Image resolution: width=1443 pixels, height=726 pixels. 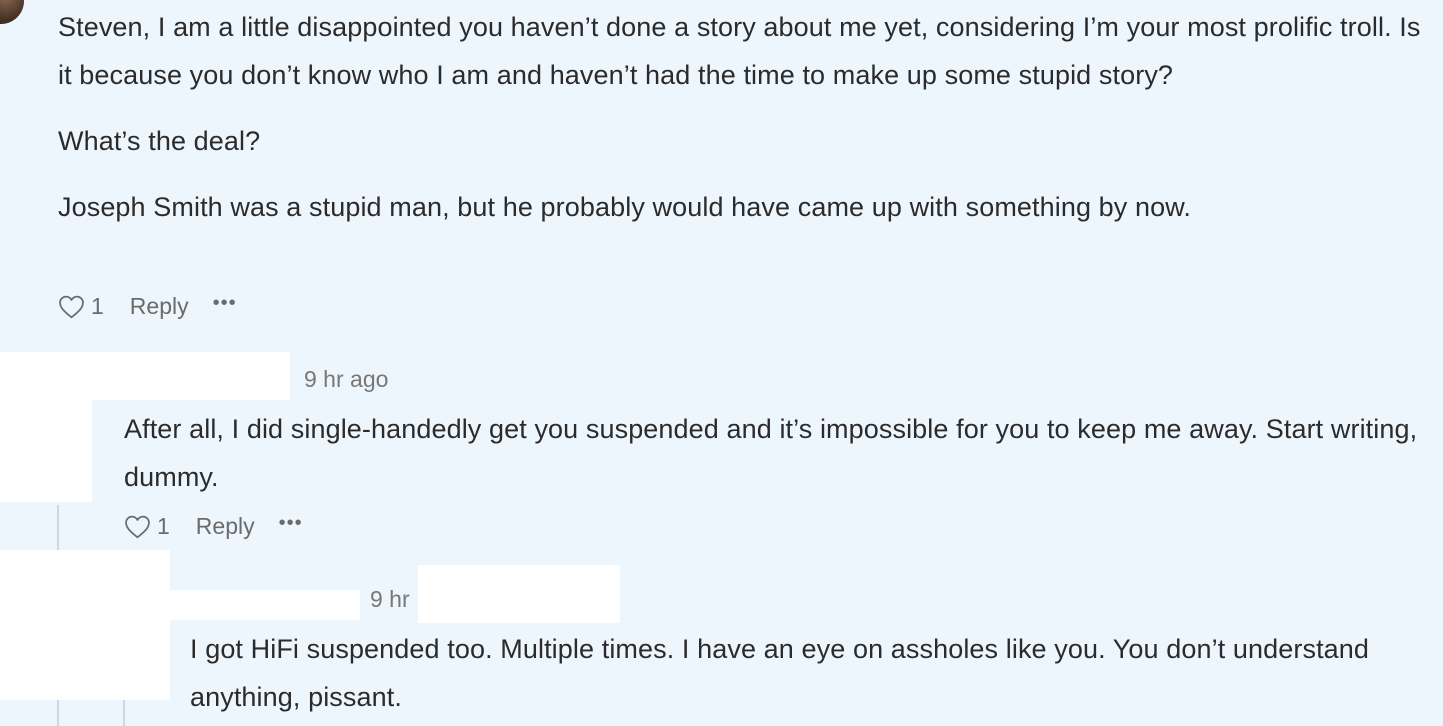 I want to click on comment-timestamp: 9 hr, so click(x=390, y=599).